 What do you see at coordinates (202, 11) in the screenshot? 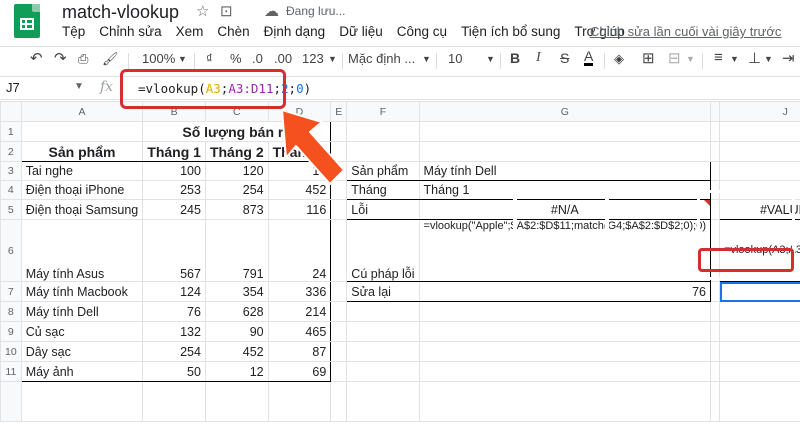
I see `star-icon: ☆` at bounding box center [202, 11].